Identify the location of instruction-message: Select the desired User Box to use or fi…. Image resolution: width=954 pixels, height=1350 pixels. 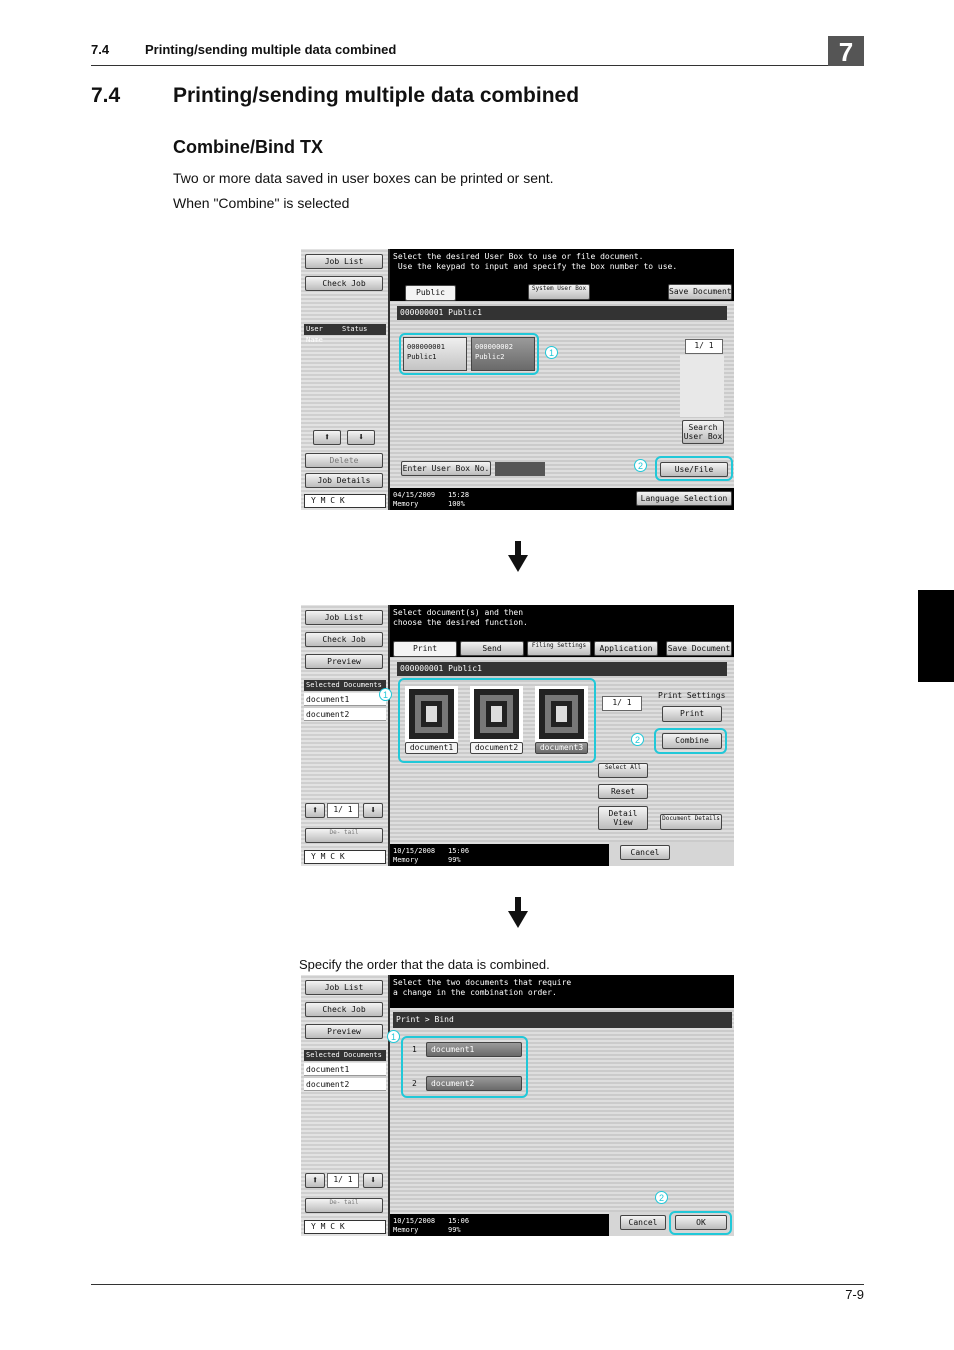
(562, 265).